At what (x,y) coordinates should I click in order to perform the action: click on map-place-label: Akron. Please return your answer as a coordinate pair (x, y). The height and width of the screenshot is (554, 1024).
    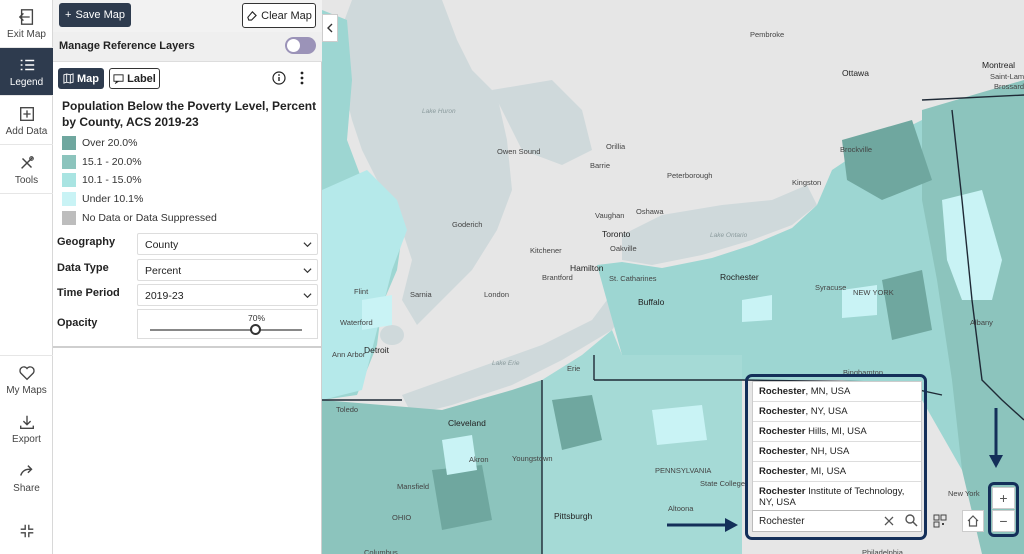
    Looking at the image, I should click on (479, 459).